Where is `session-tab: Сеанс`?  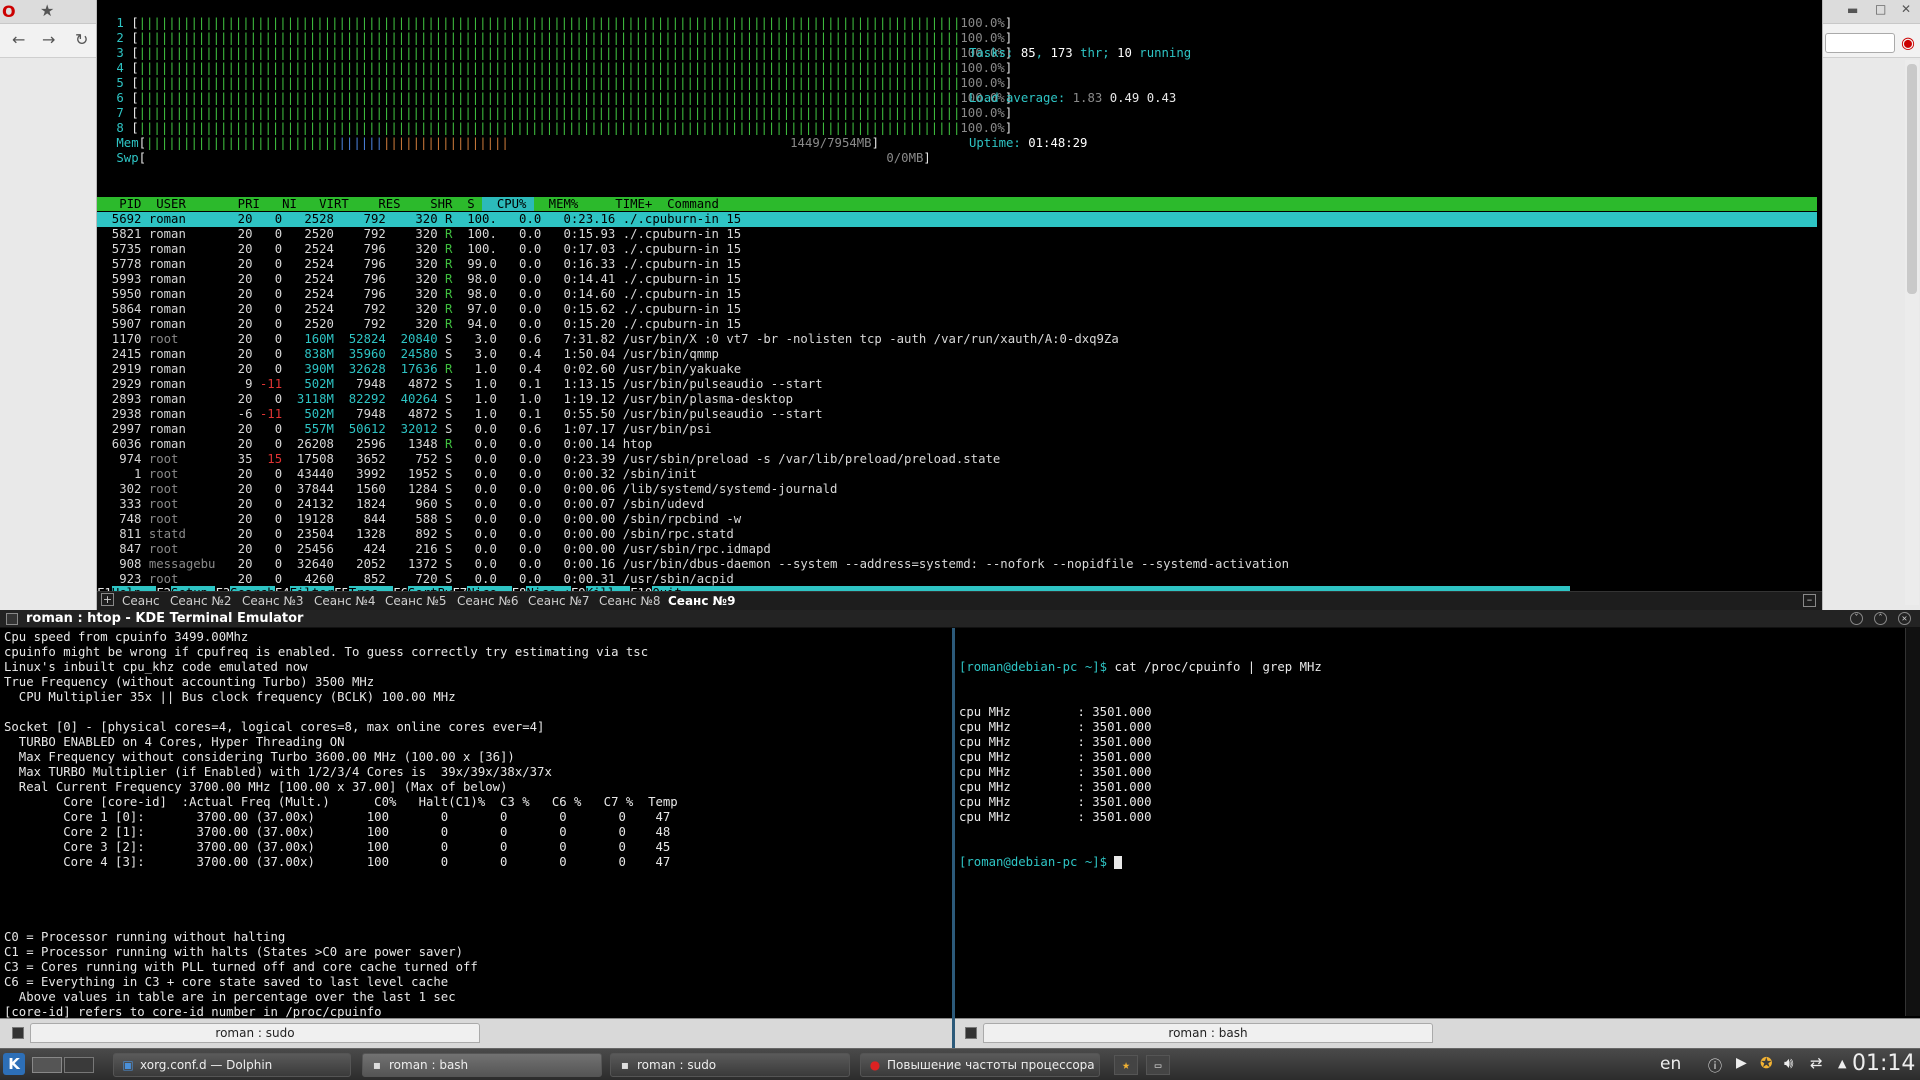 session-tab: Сеанс is located at coordinates (141, 601).